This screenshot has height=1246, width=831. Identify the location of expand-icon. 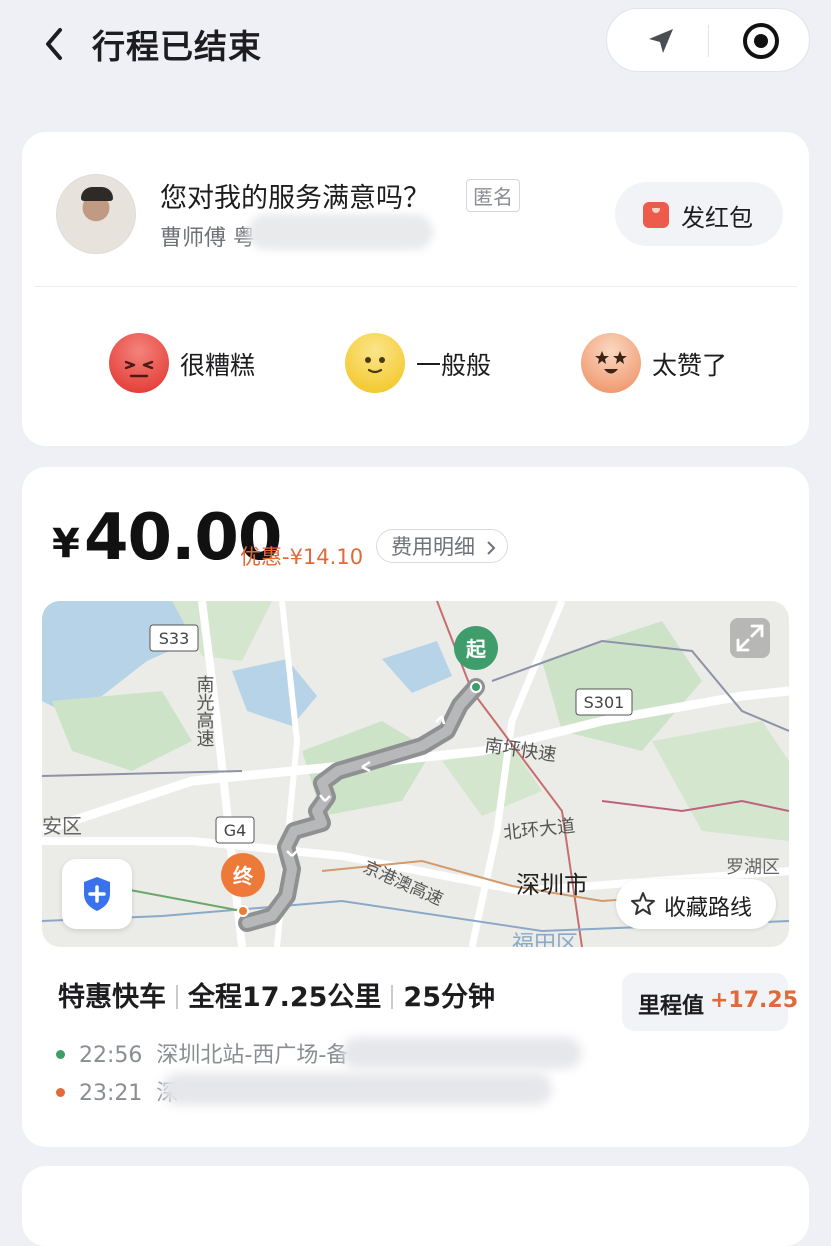
(750, 638).